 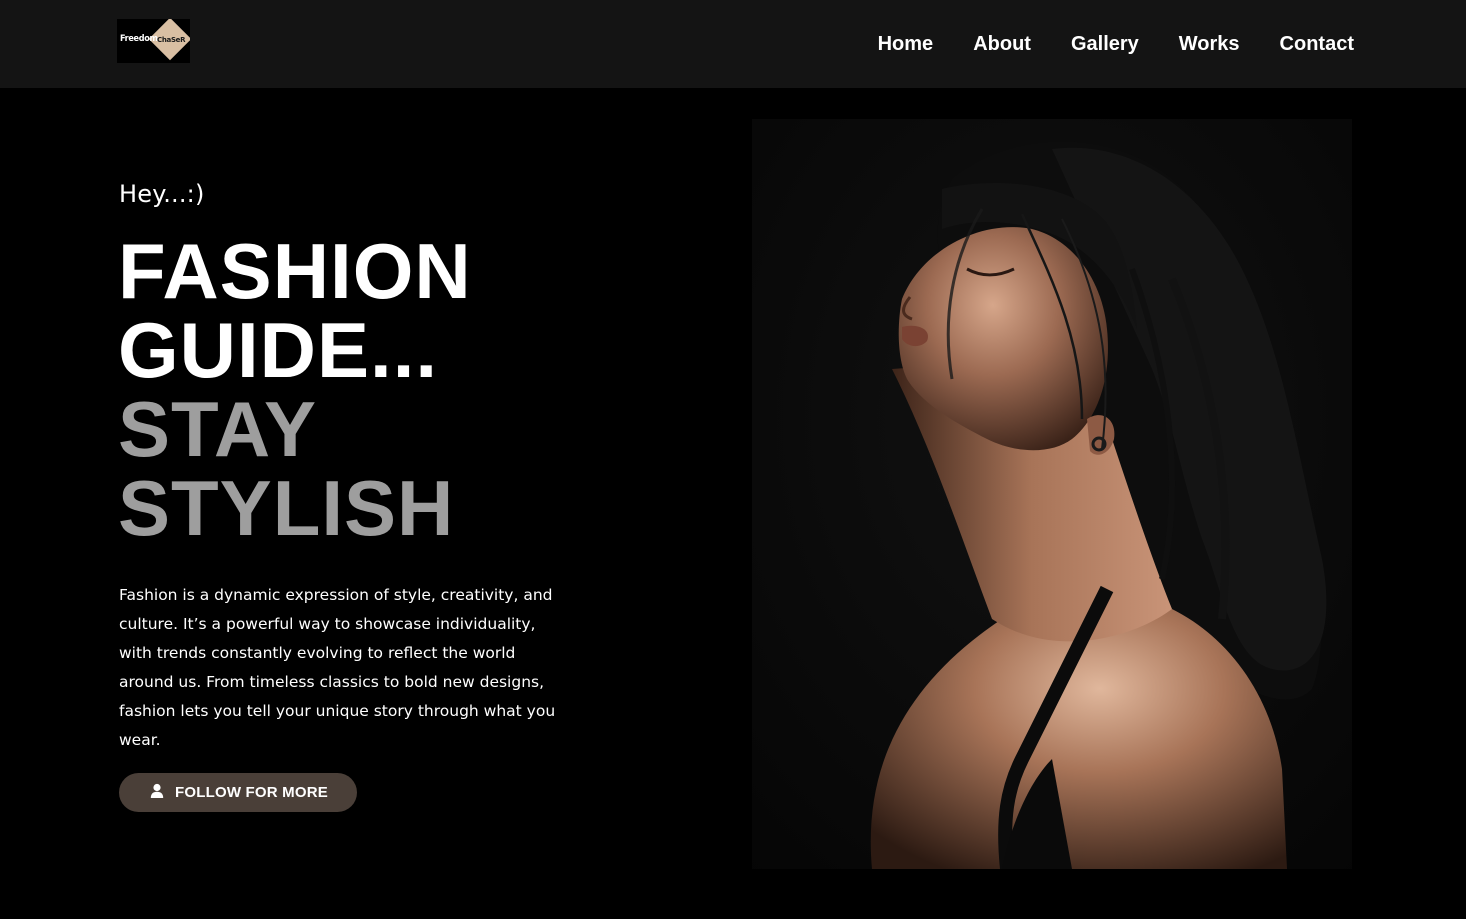 I want to click on main-nav: Home About Gallery Works Contact, so click(x=1096, y=44).